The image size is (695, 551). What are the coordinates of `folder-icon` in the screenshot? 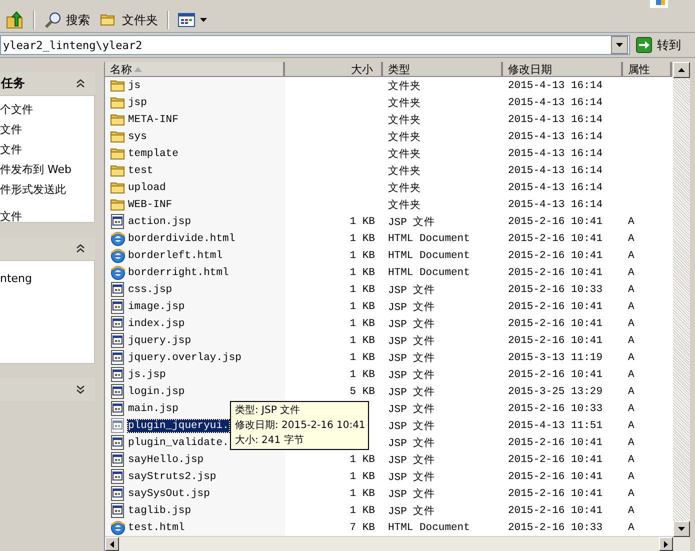 It's located at (118, 154).